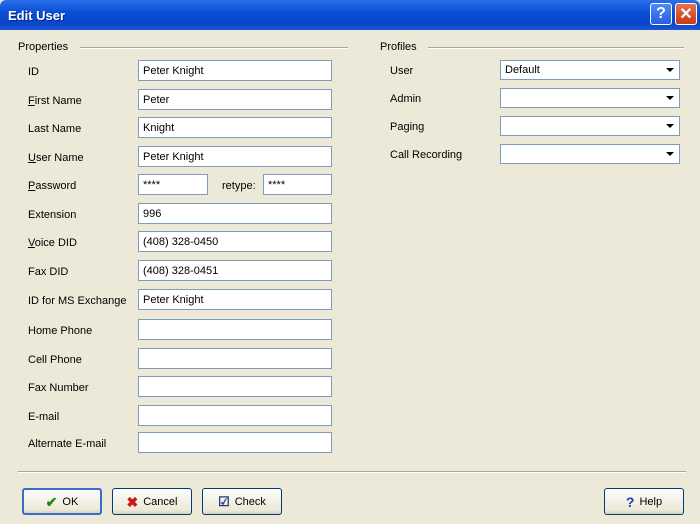  I want to click on bottom-divider, so click(352, 472).